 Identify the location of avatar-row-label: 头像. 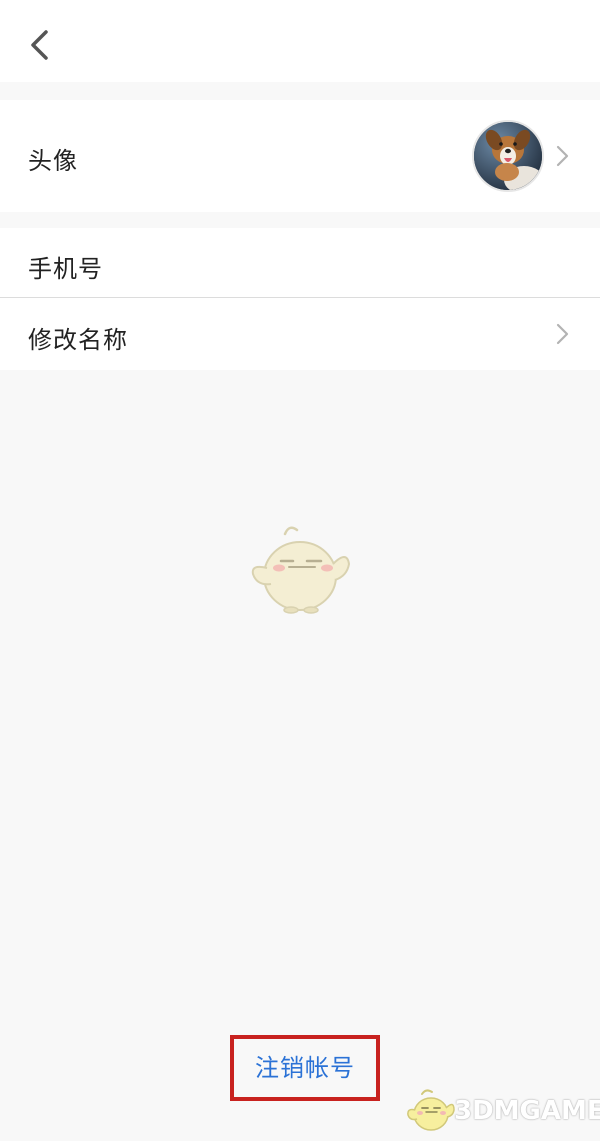
(53, 161).